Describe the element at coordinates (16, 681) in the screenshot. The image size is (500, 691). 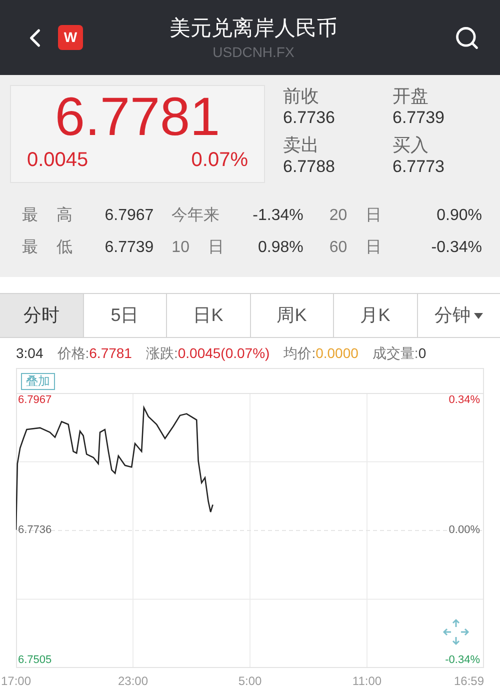
I see `x-axis-label: 17:00` at that location.